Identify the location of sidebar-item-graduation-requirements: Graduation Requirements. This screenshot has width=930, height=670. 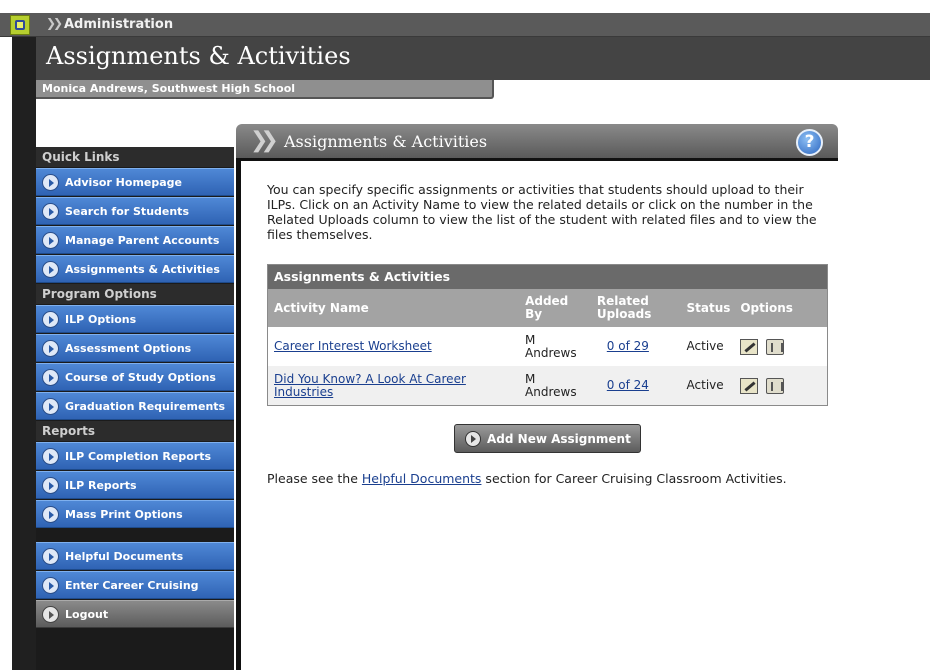
(135, 406).